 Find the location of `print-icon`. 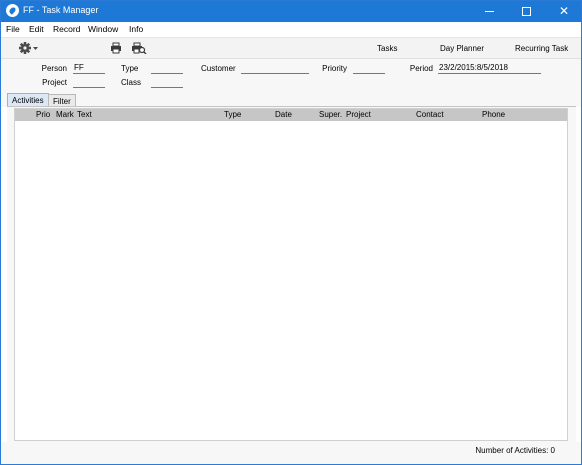

print-icon is located at coordinates (116, 49).